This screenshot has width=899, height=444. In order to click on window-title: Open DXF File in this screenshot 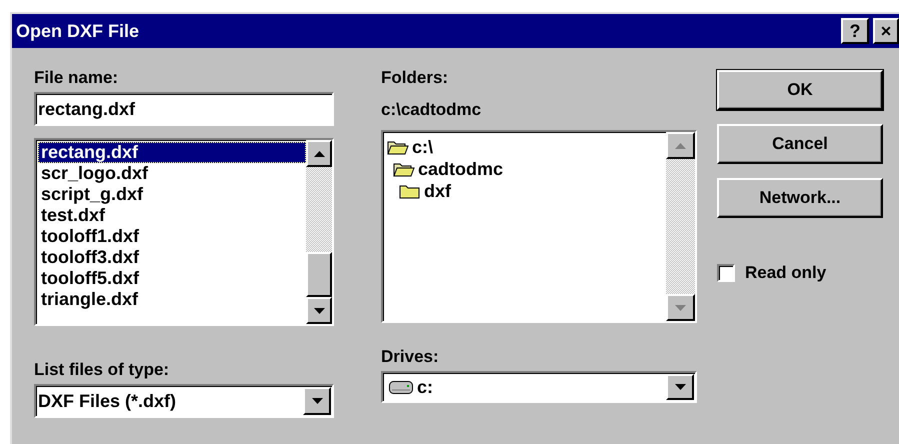, I will do `click(78, 31)`.